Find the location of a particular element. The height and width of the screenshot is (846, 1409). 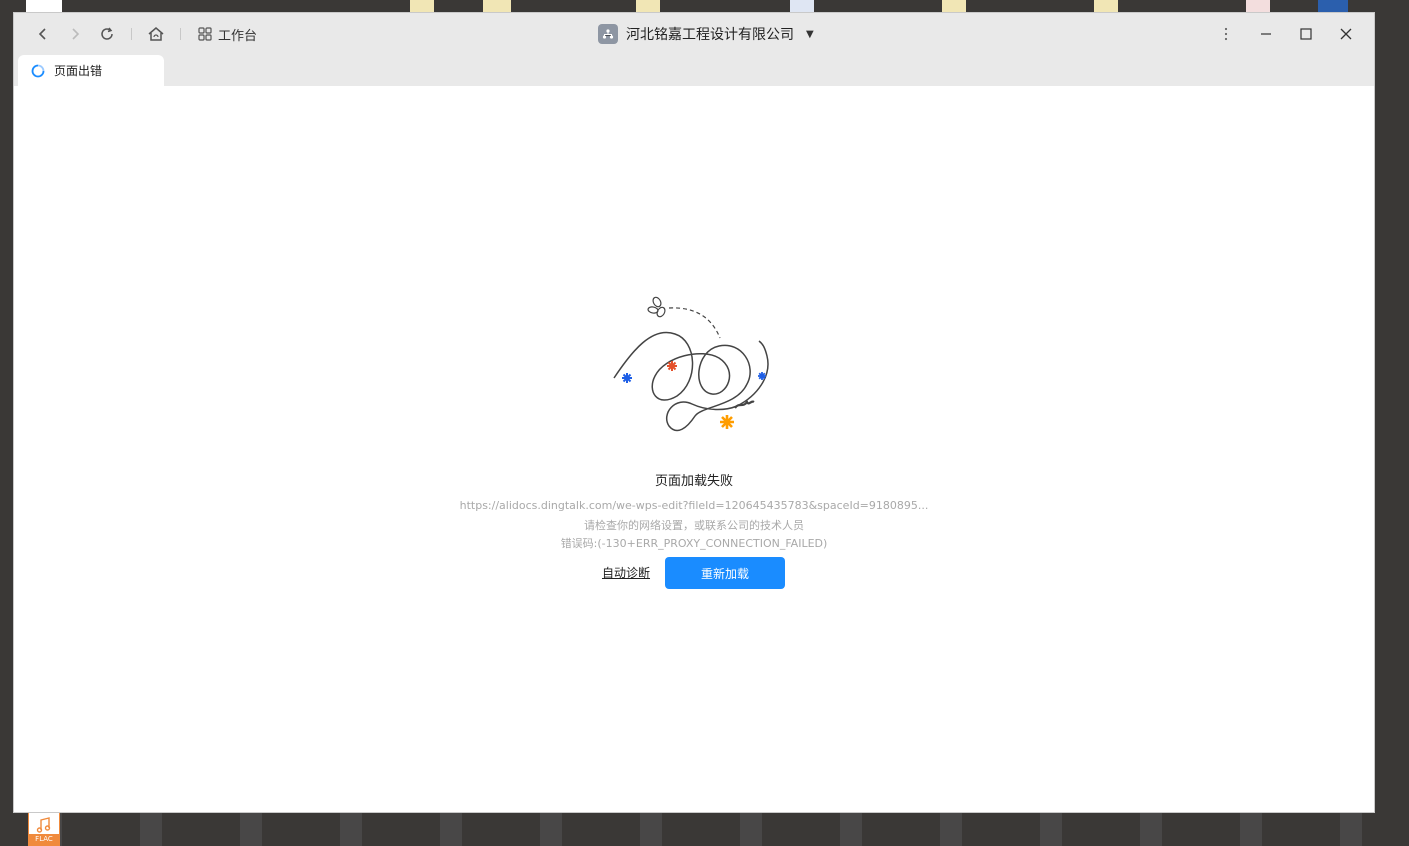

close-window-button is located at coordinates (1346, 34).